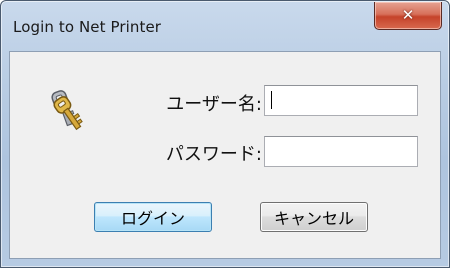  What do you see at coordinates (153, 217) in the screenshot?
I see `login-button: ログイン` at bounding box center [153, 217].